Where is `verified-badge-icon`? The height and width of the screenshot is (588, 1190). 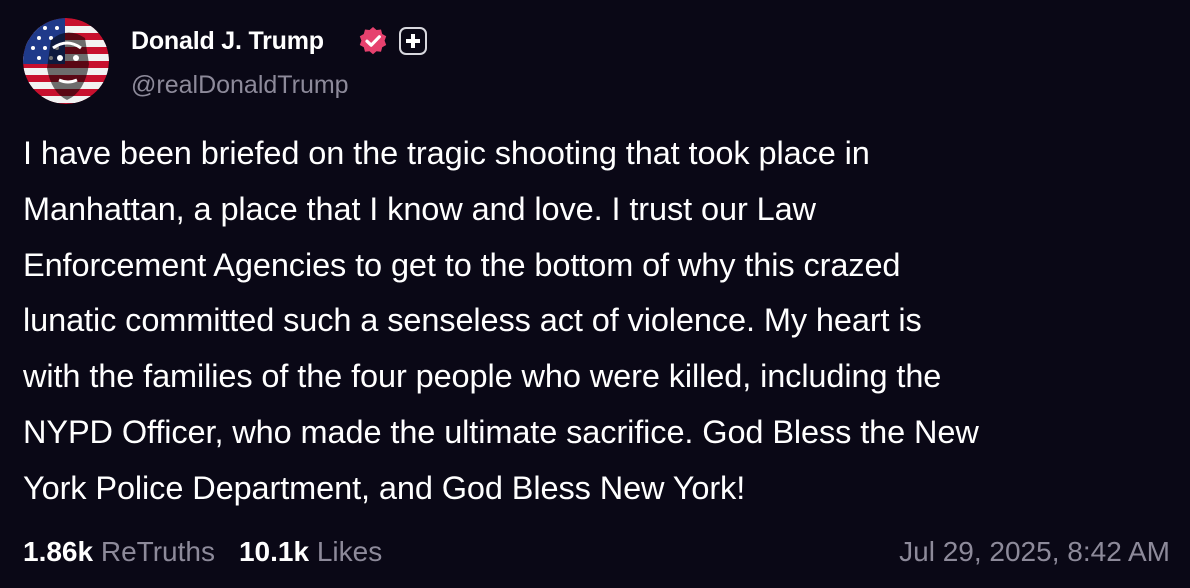 verified-badge-icon is located at coordinates (373, 41).